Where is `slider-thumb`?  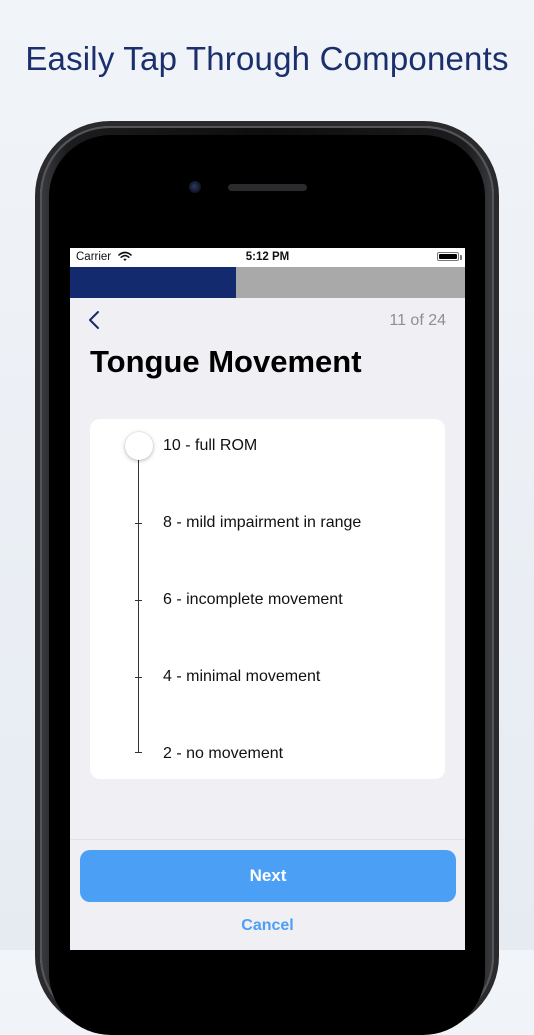 slider-thumb is located at coordinates (139, 446).